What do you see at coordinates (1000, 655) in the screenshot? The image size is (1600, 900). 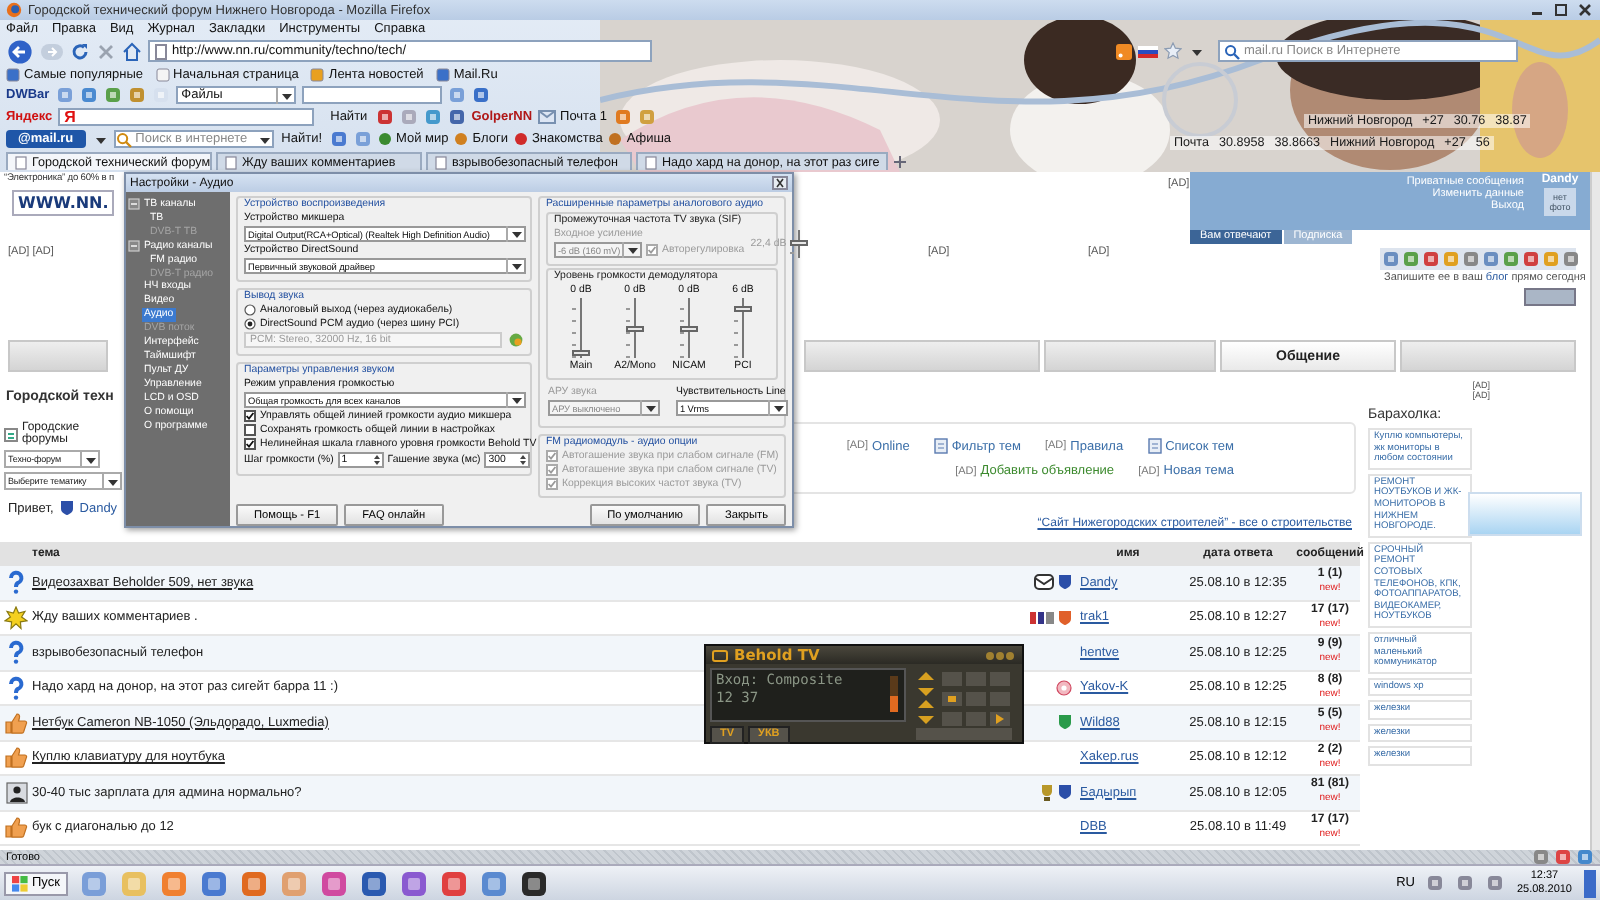 I see `window-controls-icon` at bounding box center [1000, 655].